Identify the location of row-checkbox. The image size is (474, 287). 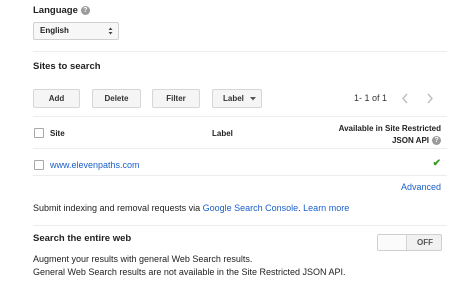
(39, 165).